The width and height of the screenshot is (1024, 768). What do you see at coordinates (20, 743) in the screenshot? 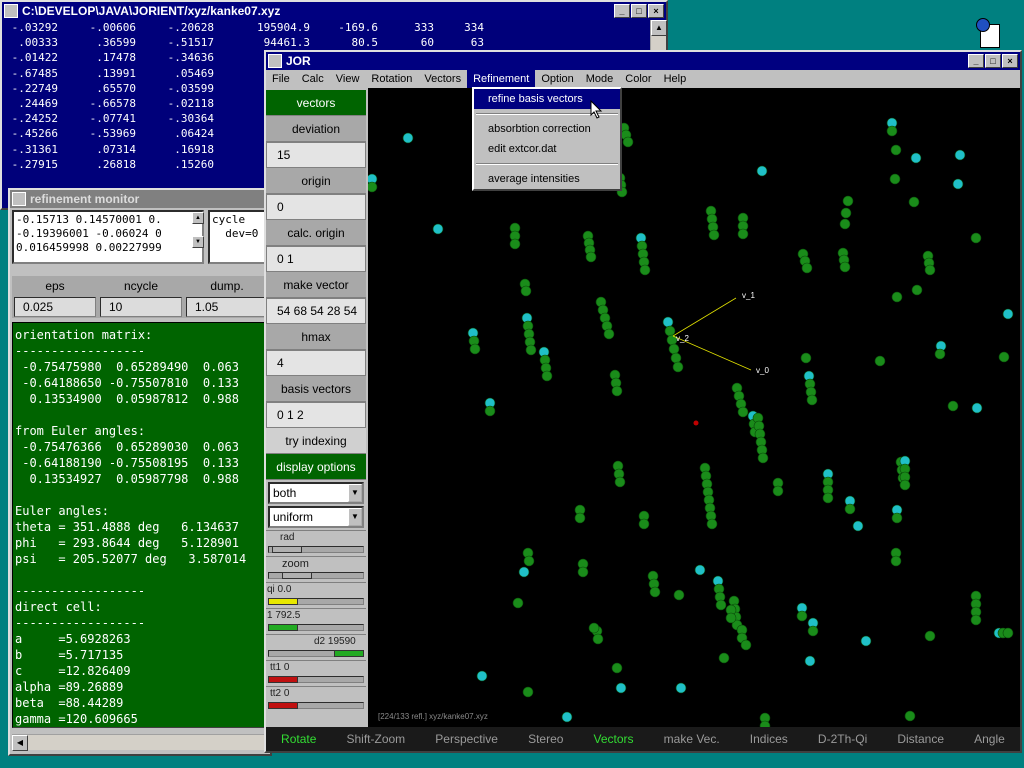
I see `scroll-left-button: ◀` at bounding box center [20, 743].